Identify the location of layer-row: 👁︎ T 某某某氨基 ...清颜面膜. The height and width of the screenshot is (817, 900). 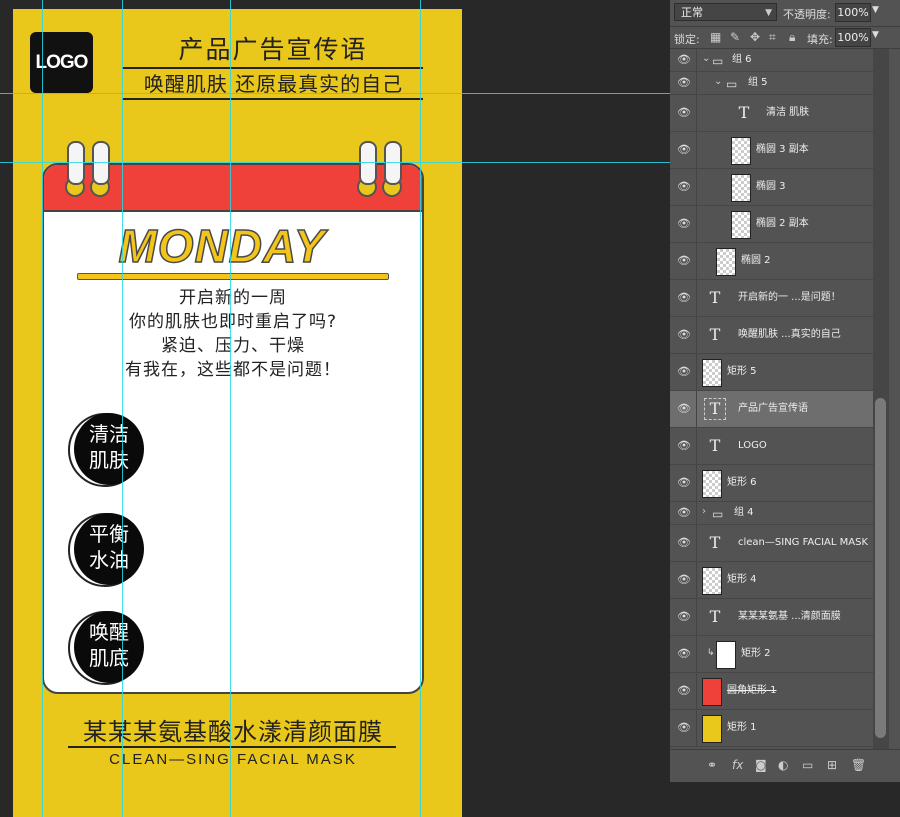
(771, 617).